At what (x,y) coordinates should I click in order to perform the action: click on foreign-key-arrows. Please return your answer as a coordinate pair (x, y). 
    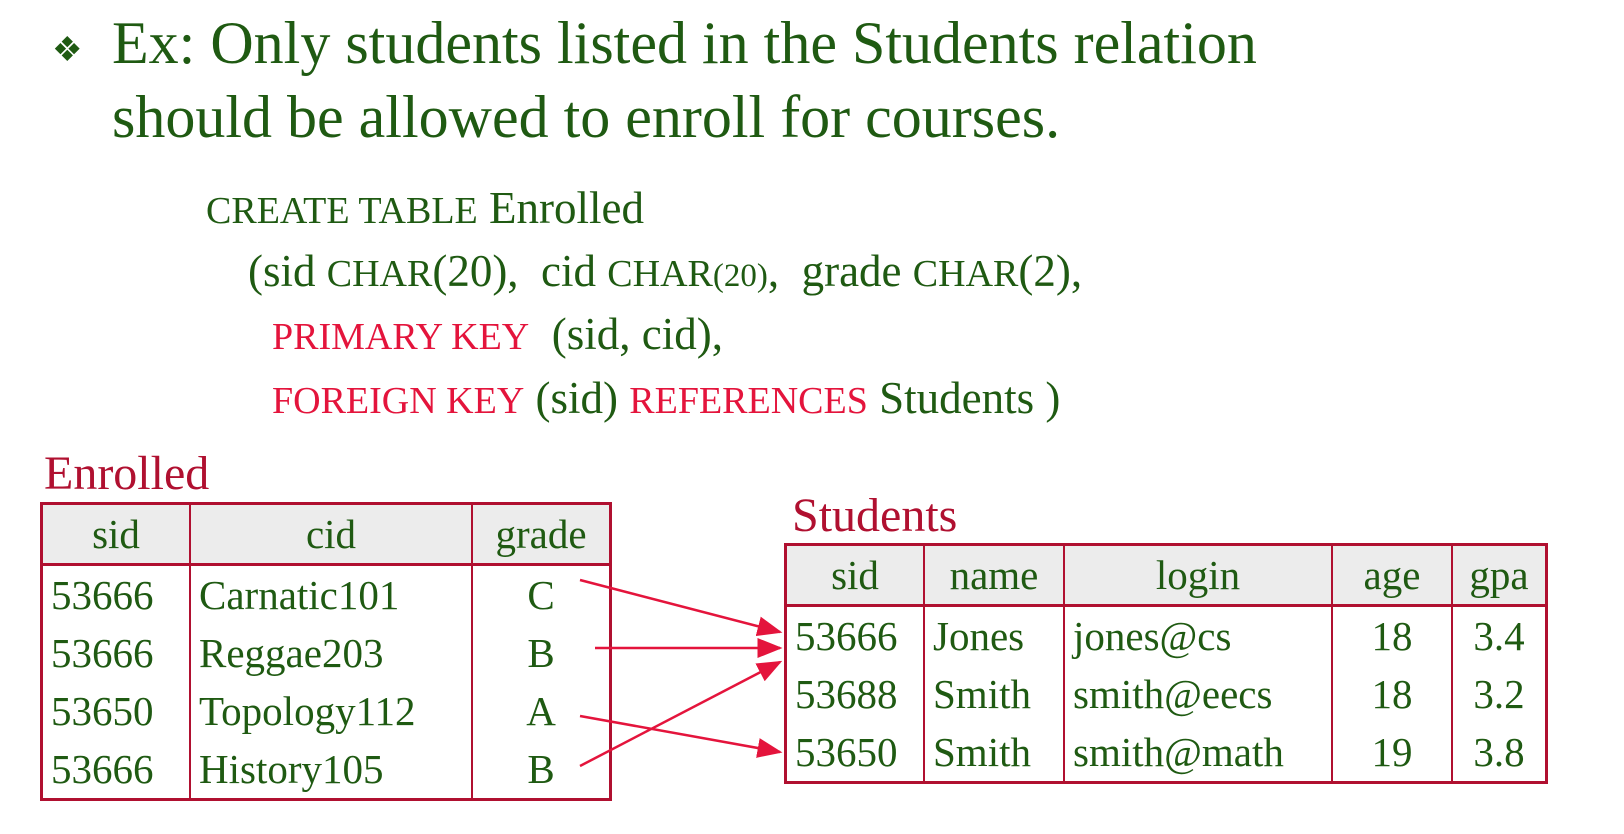
    Looking at the image, I should click on (681, 673).